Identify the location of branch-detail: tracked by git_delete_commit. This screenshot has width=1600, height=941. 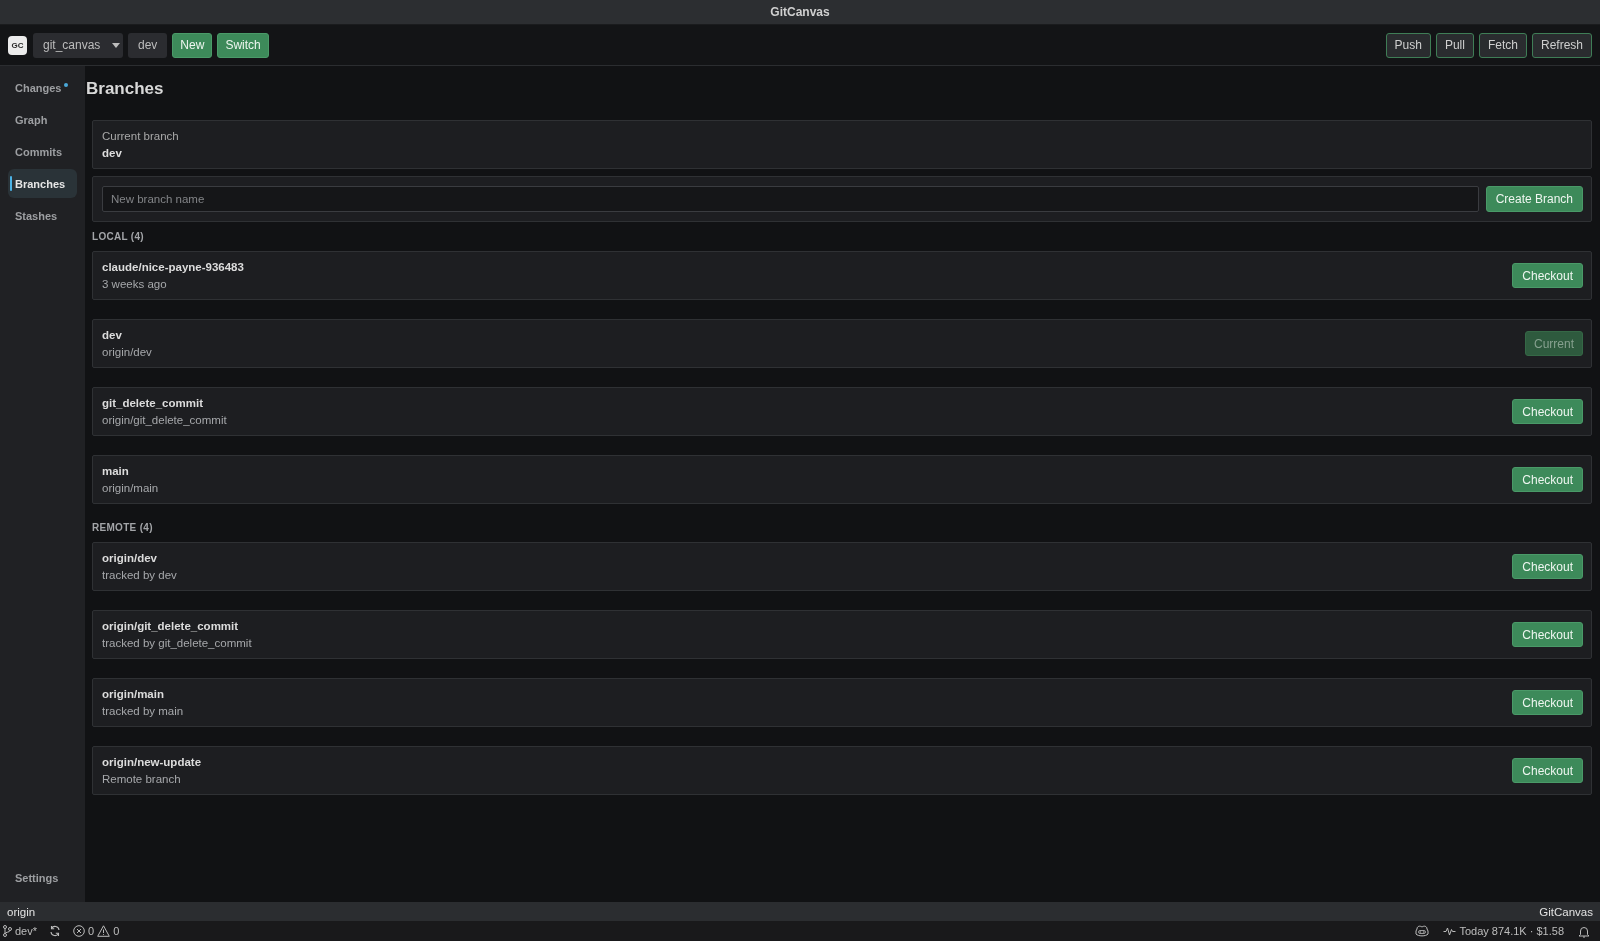
(177, 643).